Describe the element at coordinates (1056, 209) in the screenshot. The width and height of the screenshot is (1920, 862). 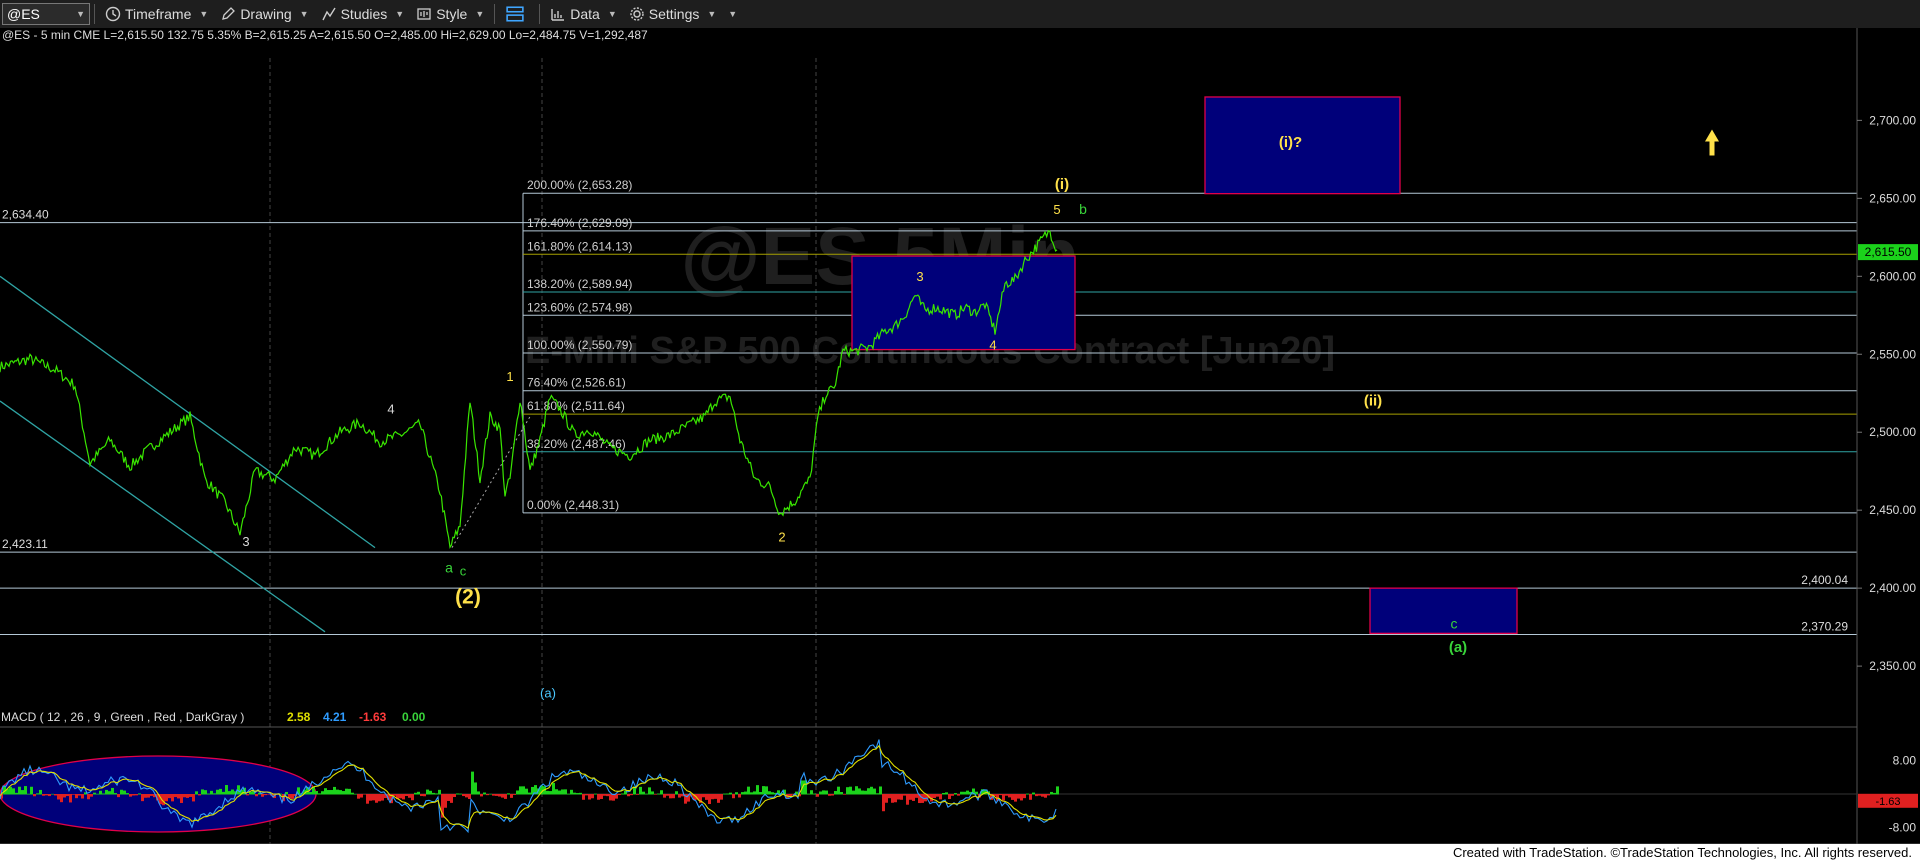
I see `wave-label: 5` at that location.